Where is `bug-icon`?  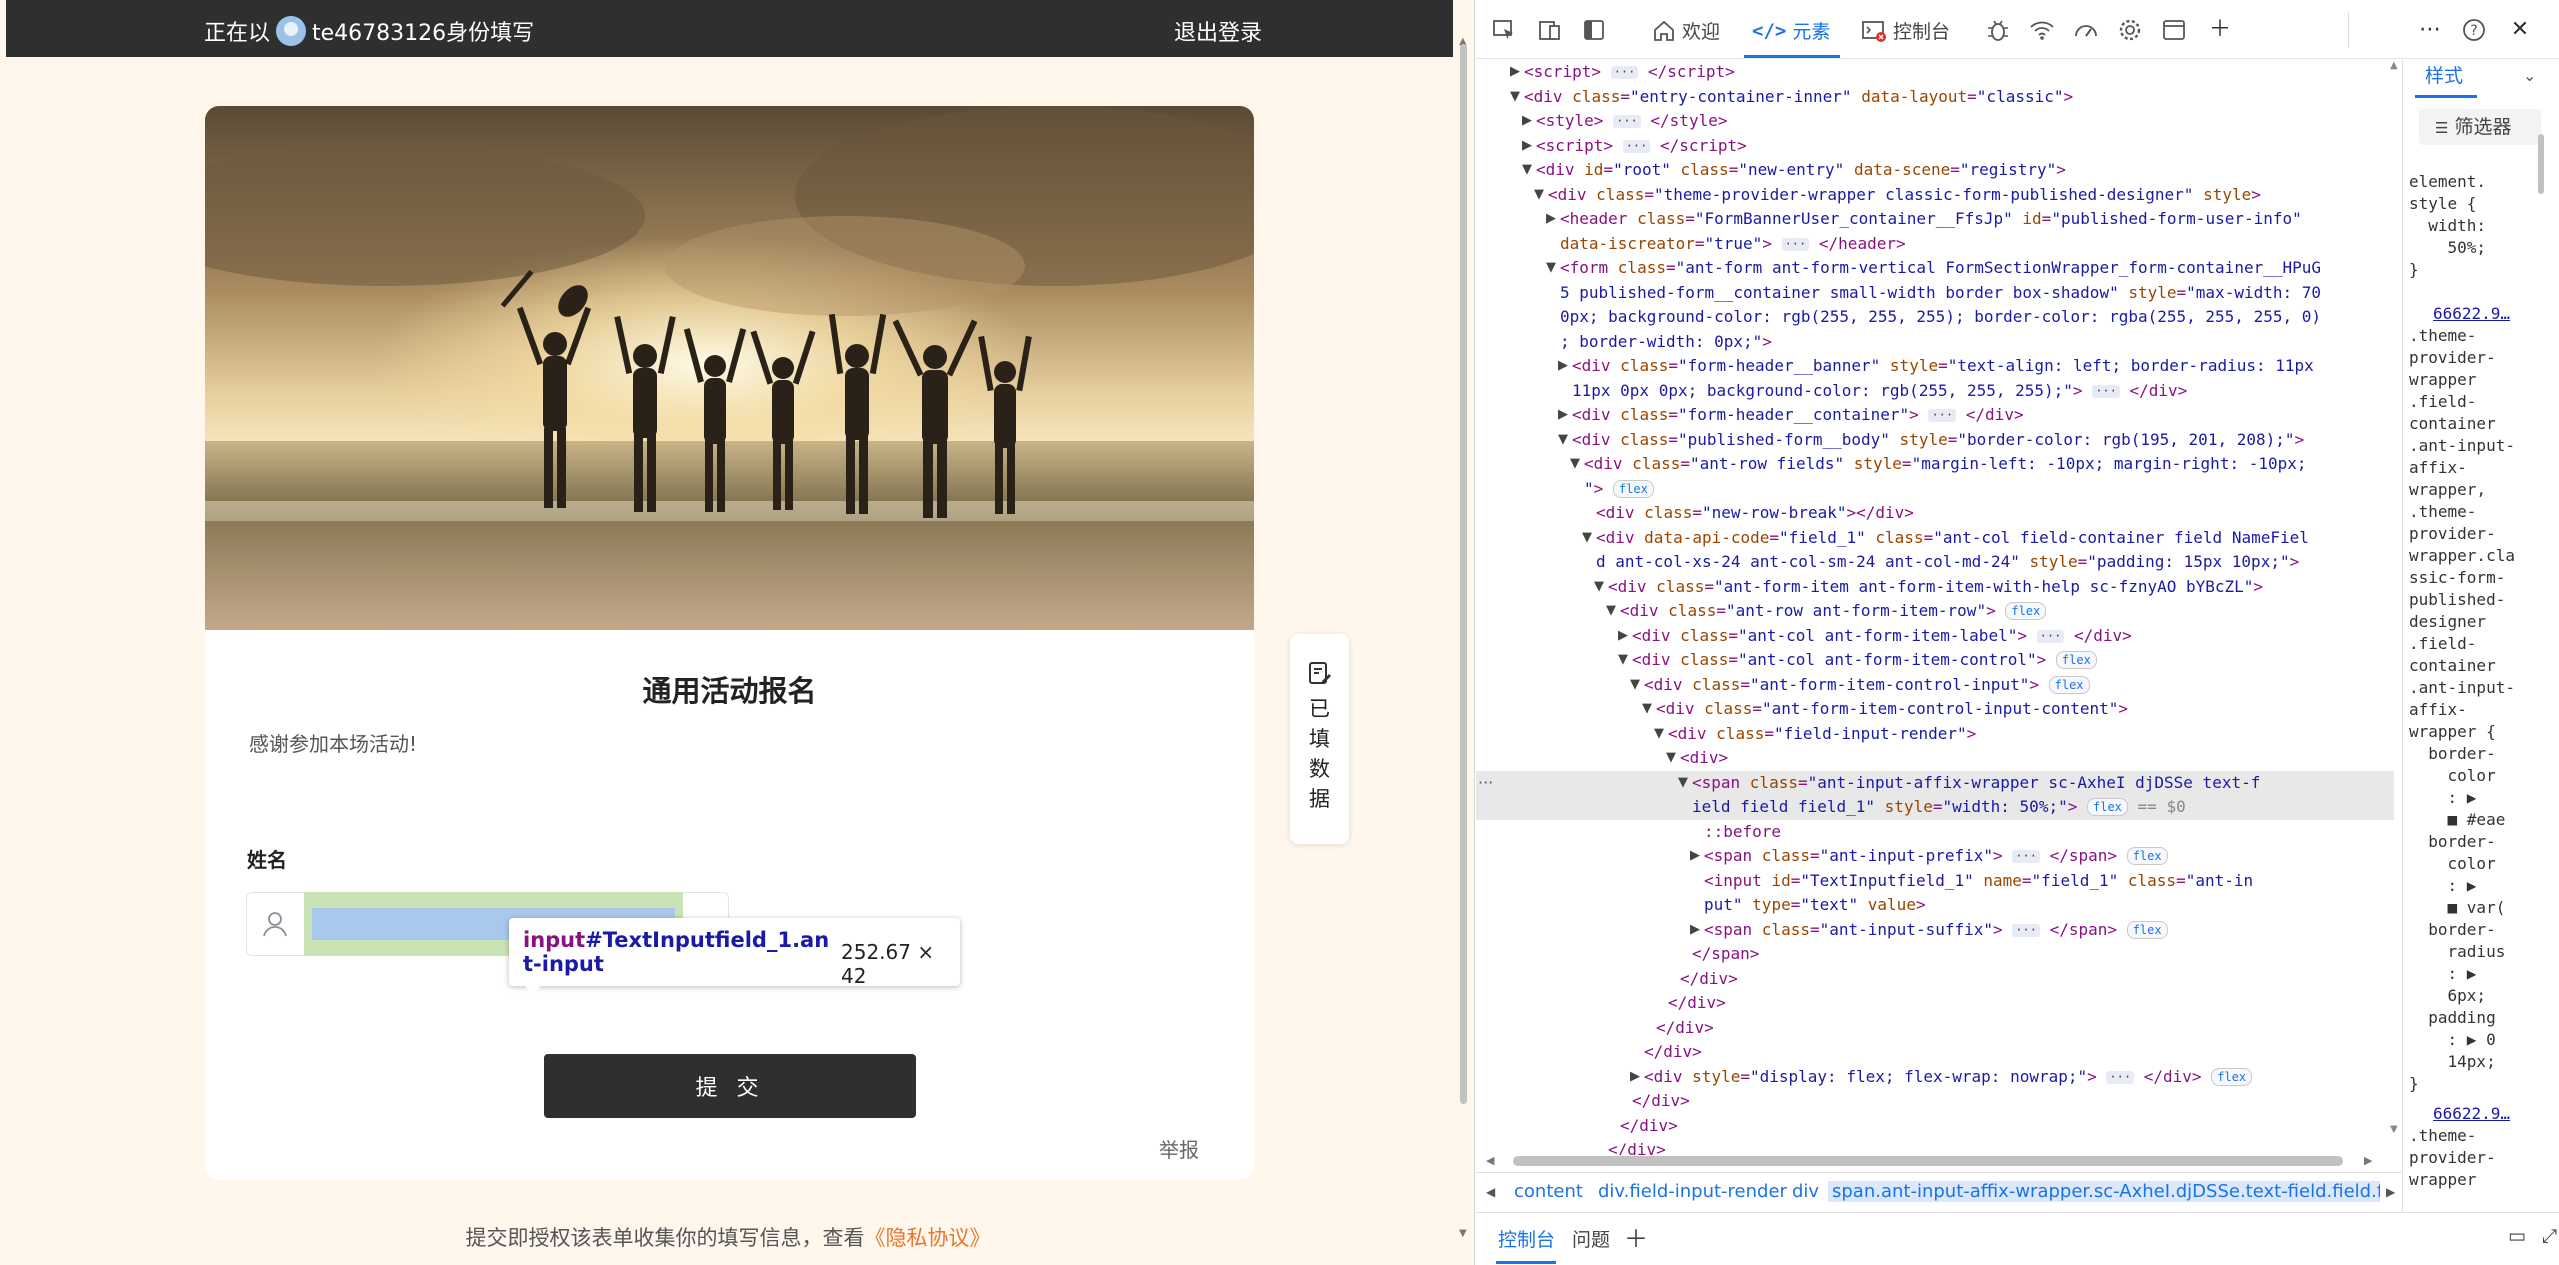 bug-icon is located at coordinates (1998, 30).